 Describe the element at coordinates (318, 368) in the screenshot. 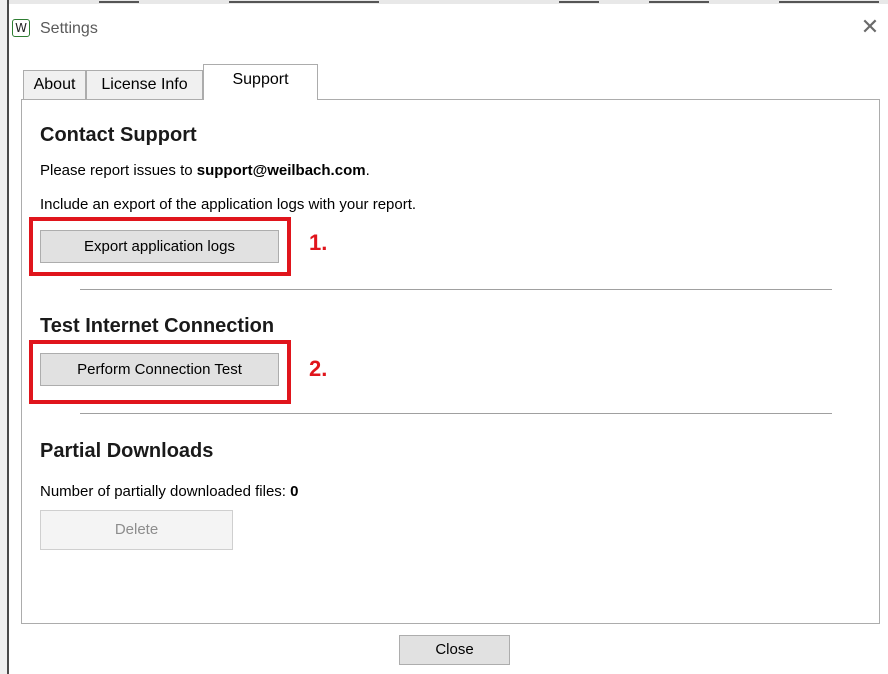

I see `annotation-label-2: 2.` at that location.